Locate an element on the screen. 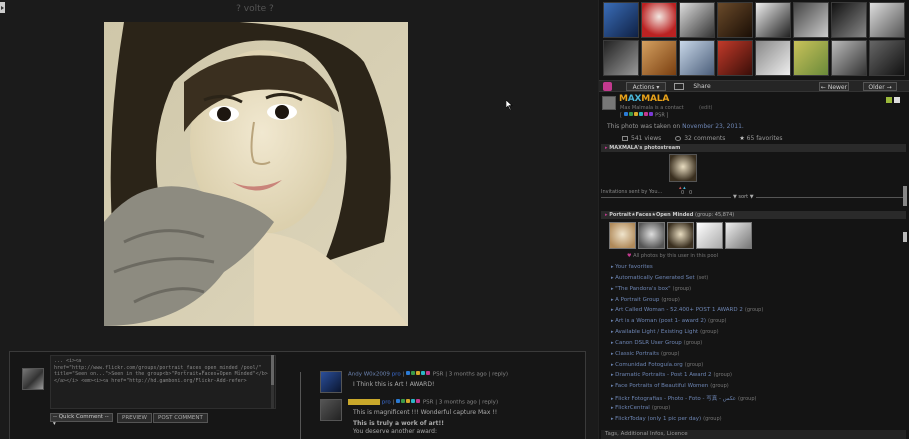  owner-edit-link: (edit) is located at coordinates (706, 108).